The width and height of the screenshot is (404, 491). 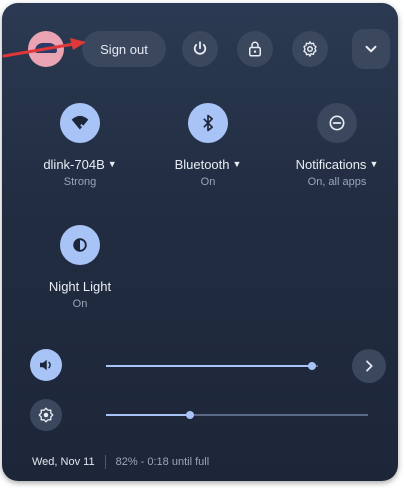 What do you see at coordinates (189, 415) in the screenshot?
I see `brightness-slider-thumb` at bounding box center [189, 415].